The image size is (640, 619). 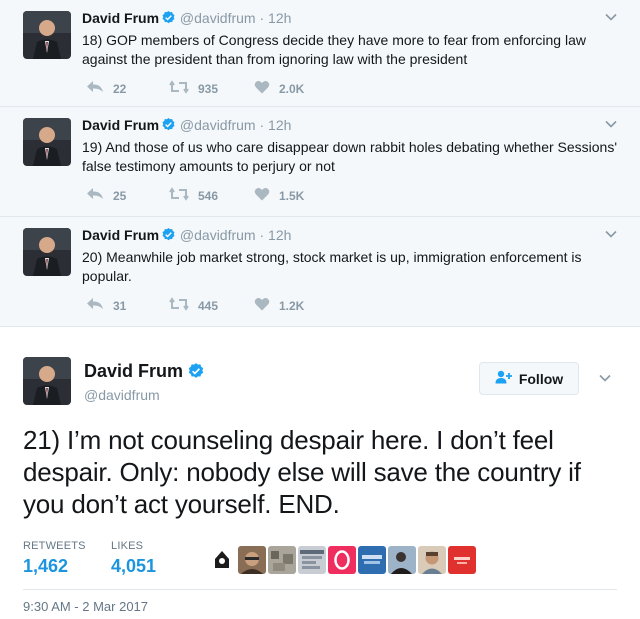 What do you see at coordinates (541, 378) in the screenshot?
I see `follow-label: Follow` at bounding box center [541, 378].